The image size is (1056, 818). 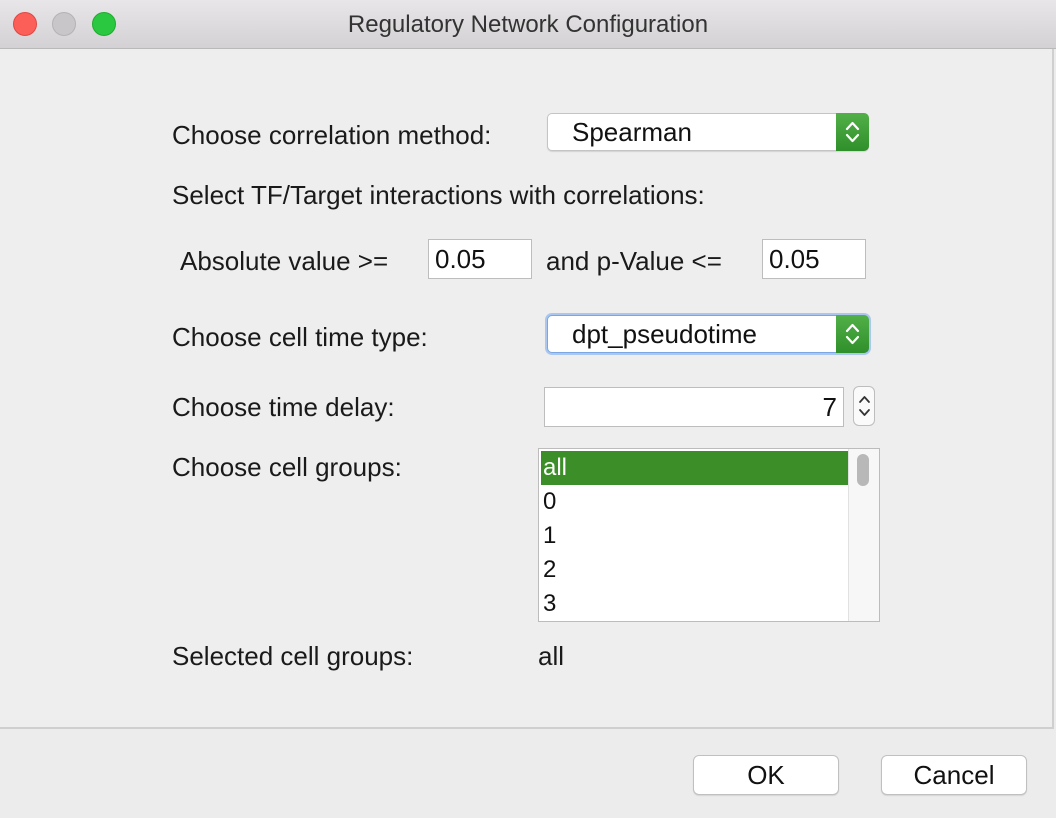 I want to click on cell-groups-list: all 0 1 2 3, so click(x=709, y=535).